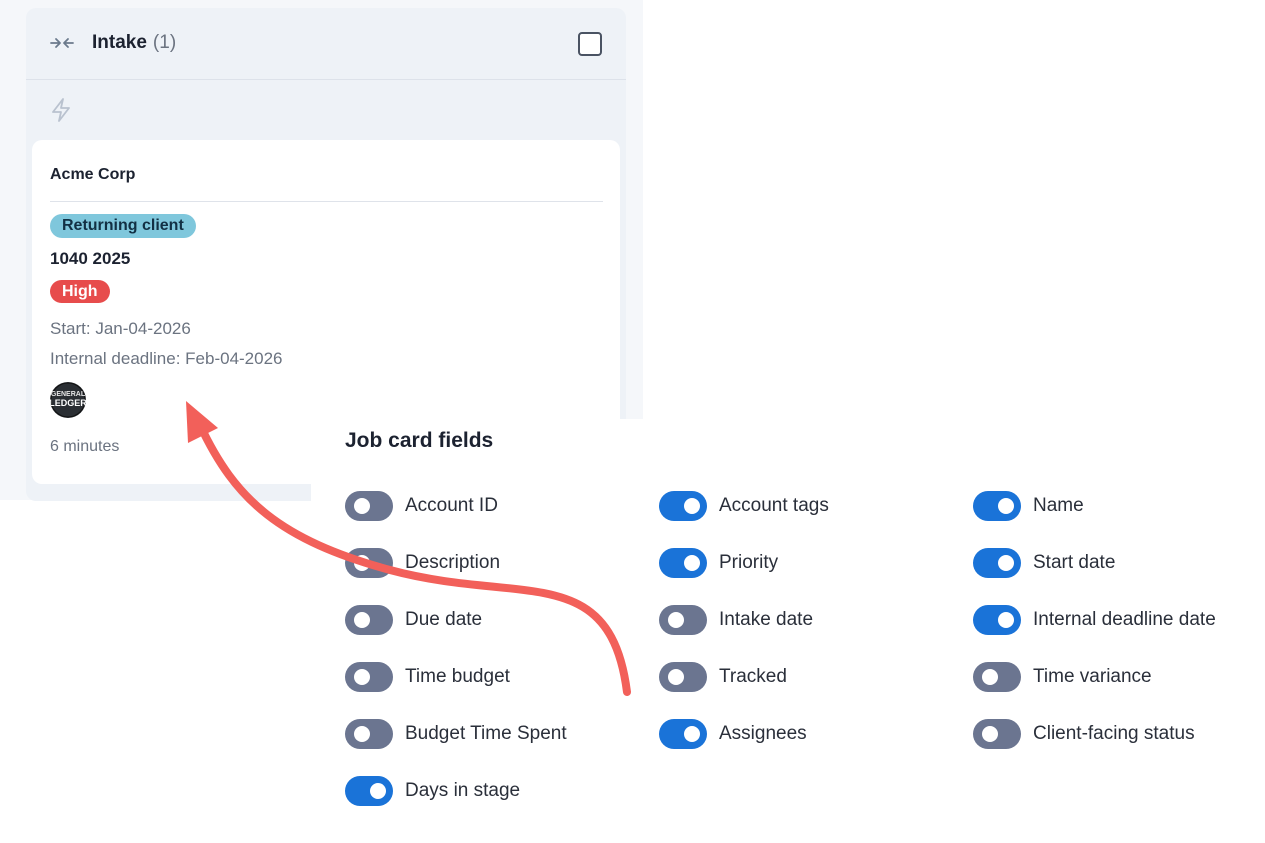 Image resolution: width=1265 pixels, height=843 pixels. I want to click on field-label: Priority, so click(749, 562).